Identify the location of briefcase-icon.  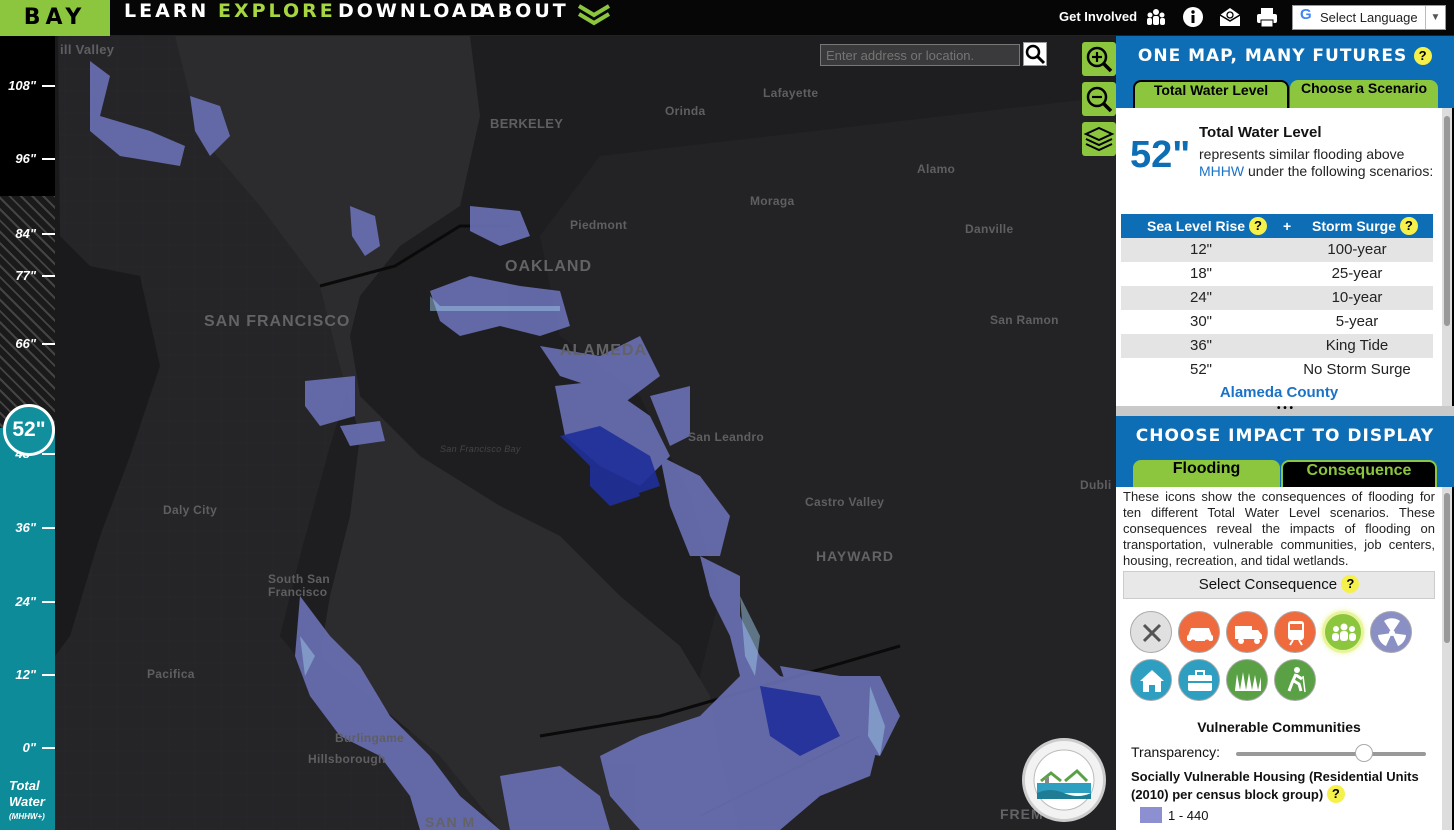
(1200, 680).